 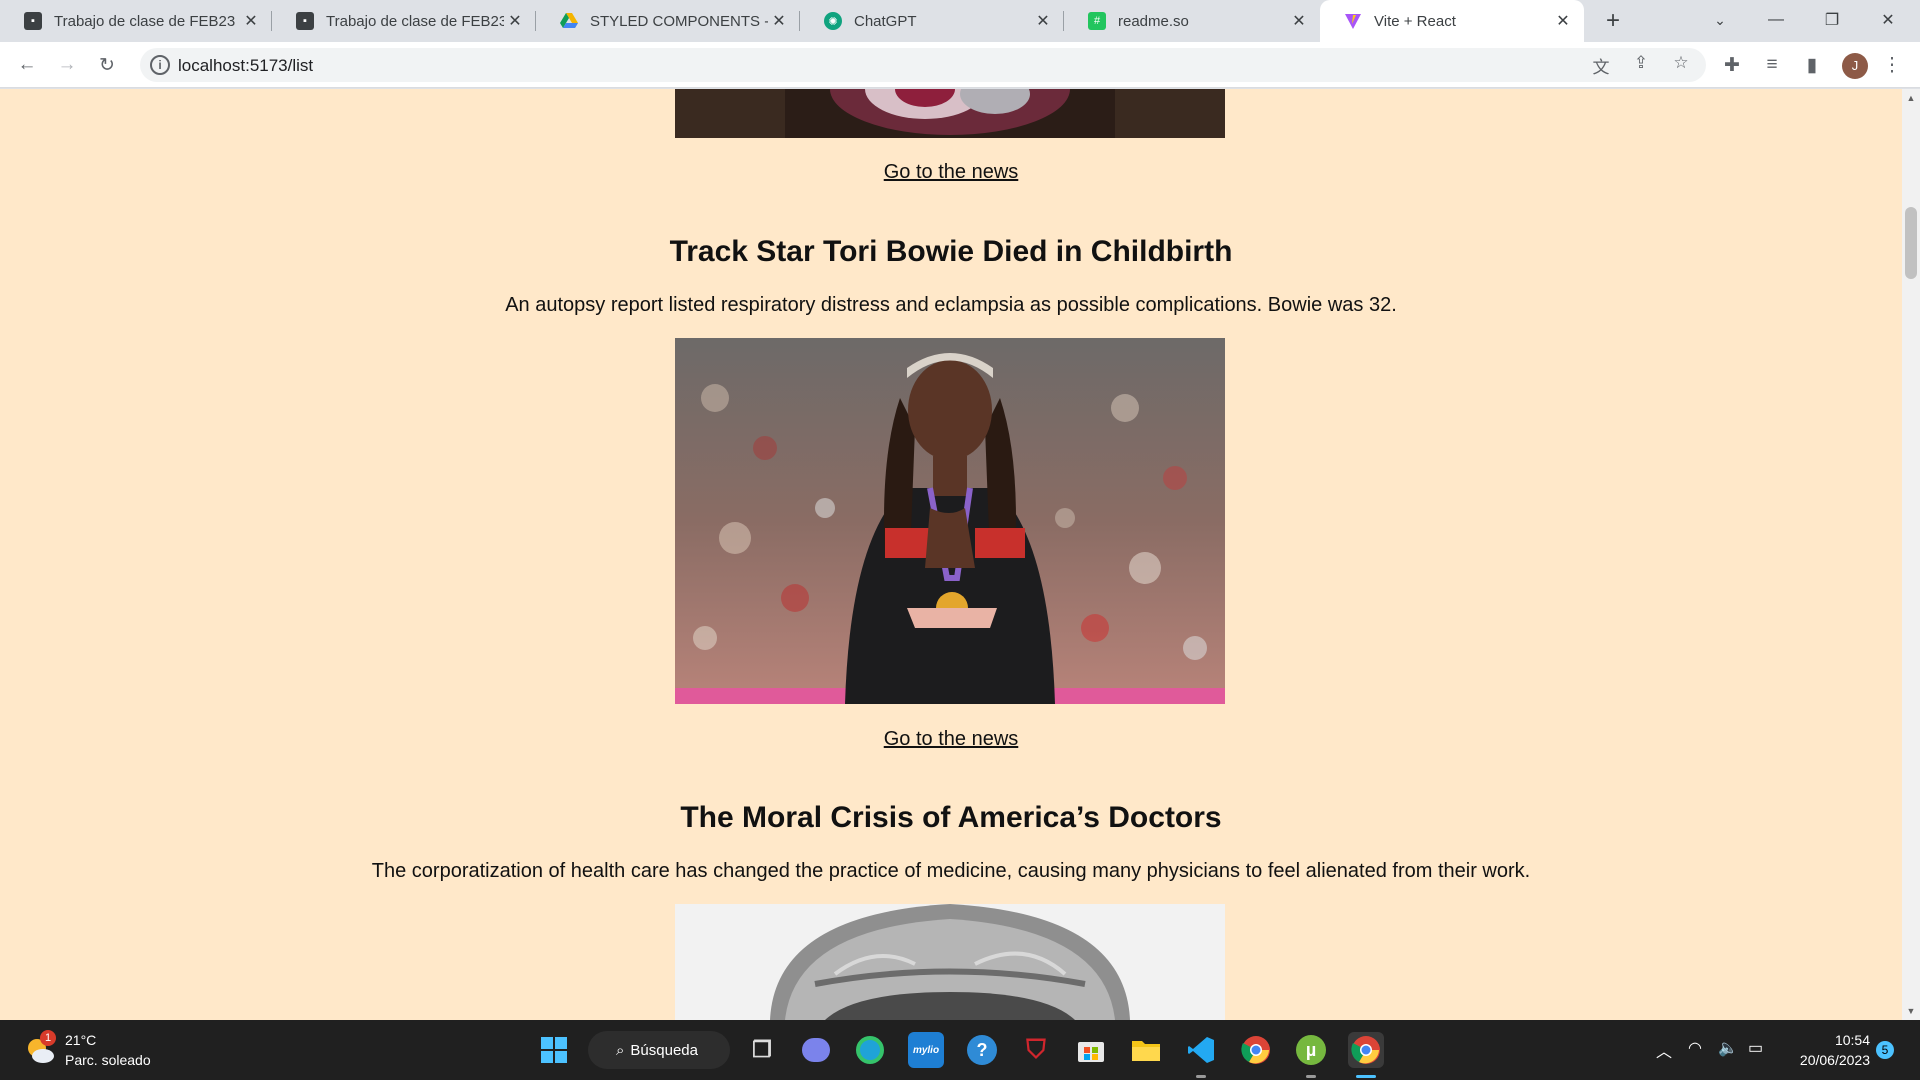 What do you see at coordinates (1732, 65) in the screenshot?
I see `extensions-icon: ✚` at bounding box center [1732, 65].